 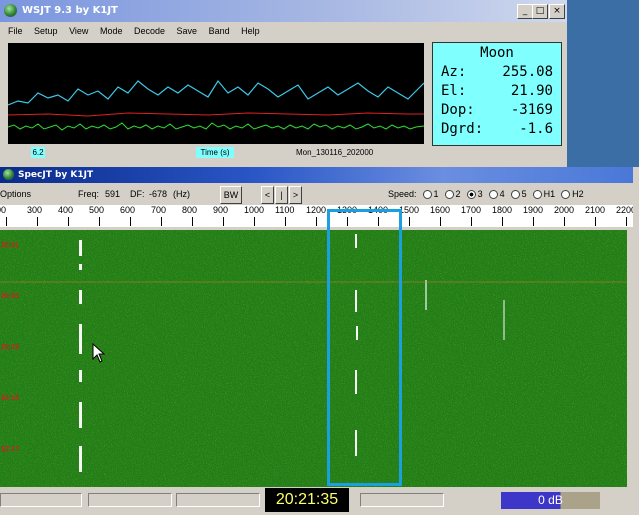 What do you see at coordinates (10, 347) in the screenshot?
I see `waterfall-time-mark: 20:19` at bounding box center [10, 347].